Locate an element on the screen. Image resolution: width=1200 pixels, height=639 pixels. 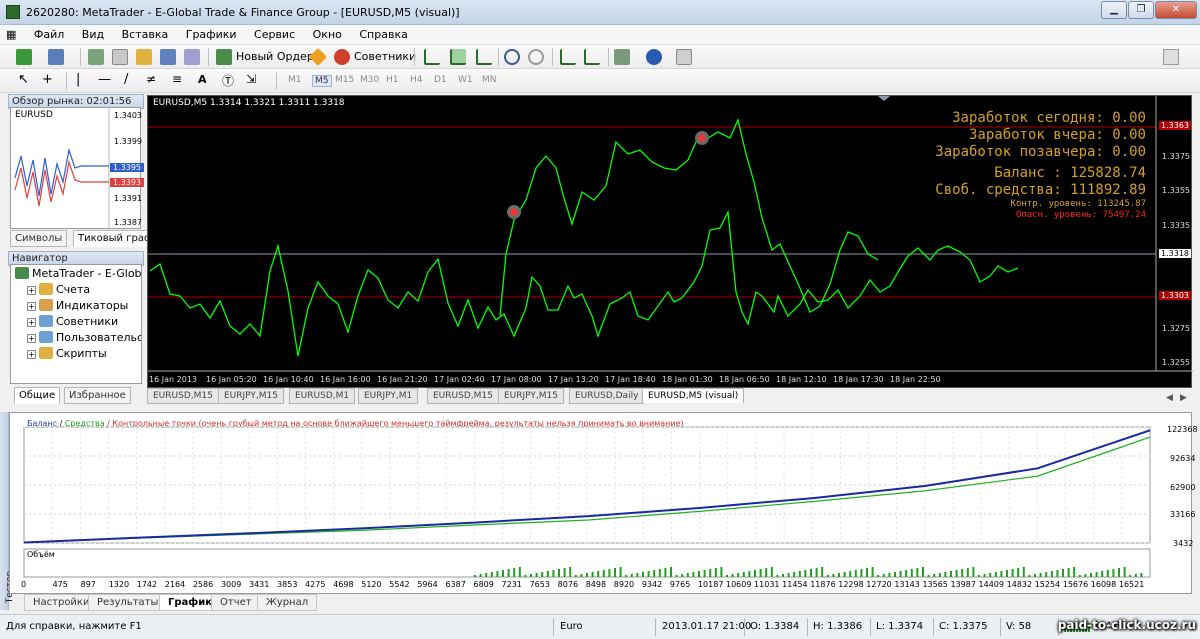
tf-w1: W1 is located at coordinates (465, 80).